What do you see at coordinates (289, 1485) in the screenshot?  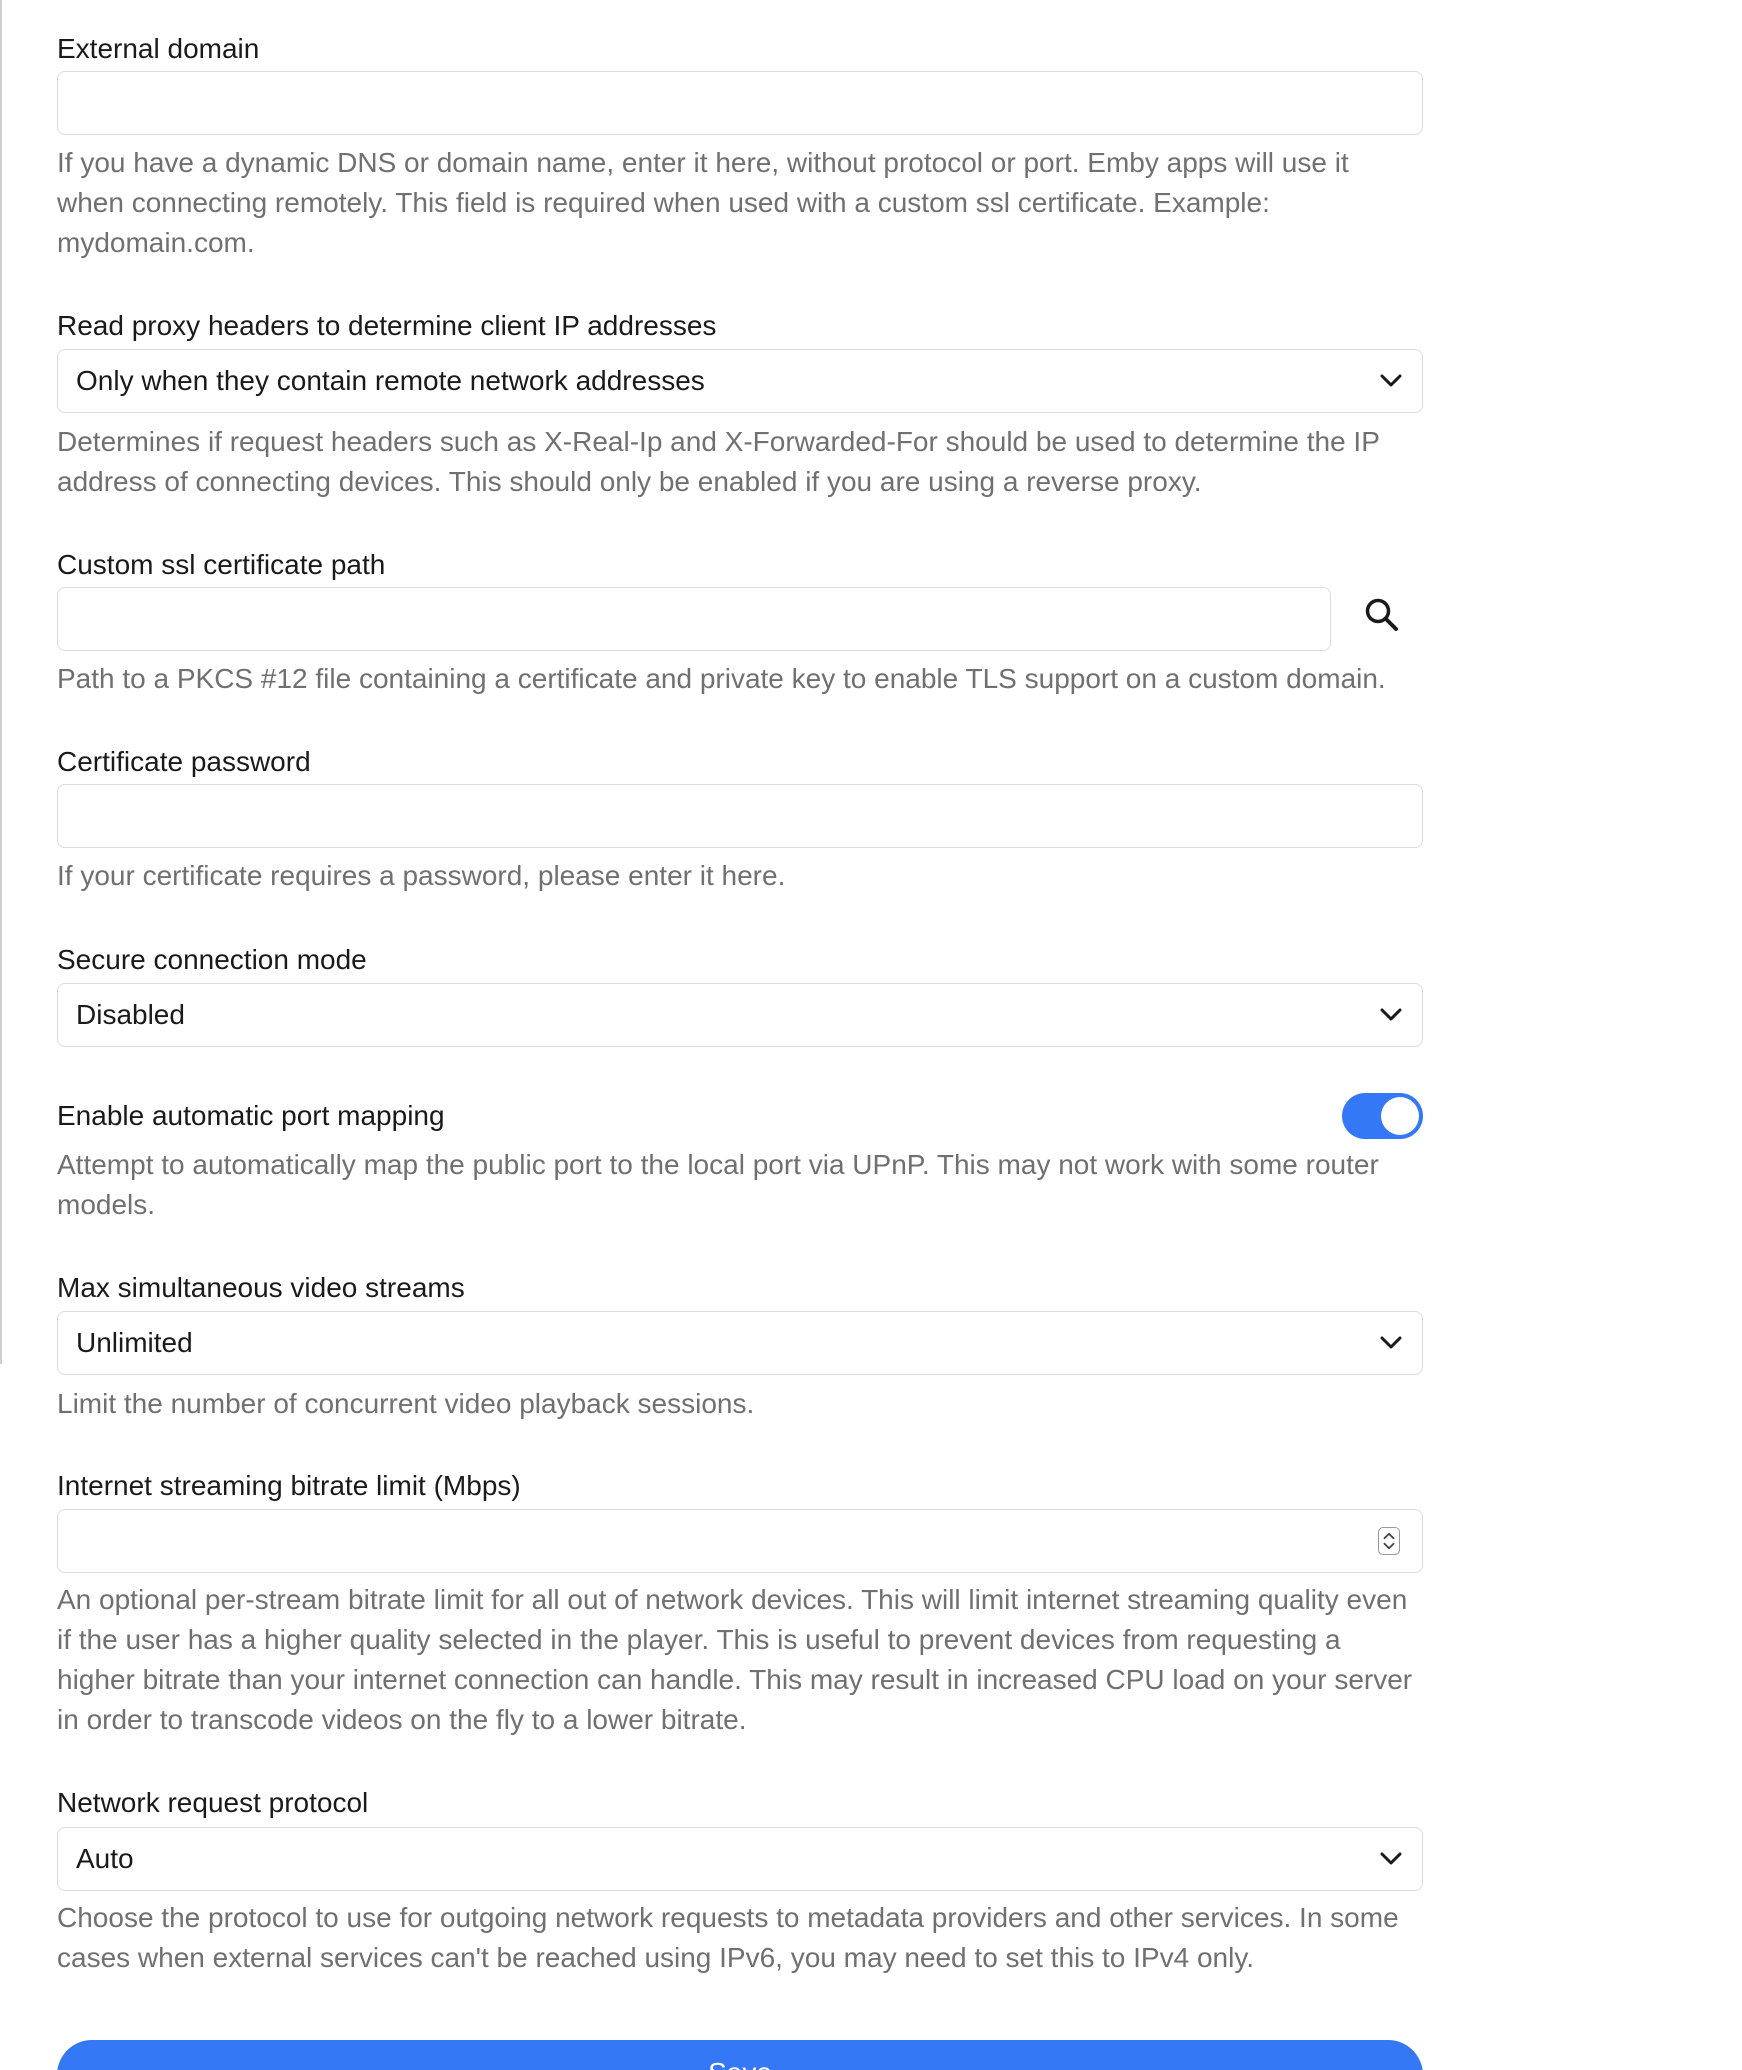 I see `bitrate-limit-label: Internet streaming bitrate limit (Mbps)` at bounding box center [289, 1485].